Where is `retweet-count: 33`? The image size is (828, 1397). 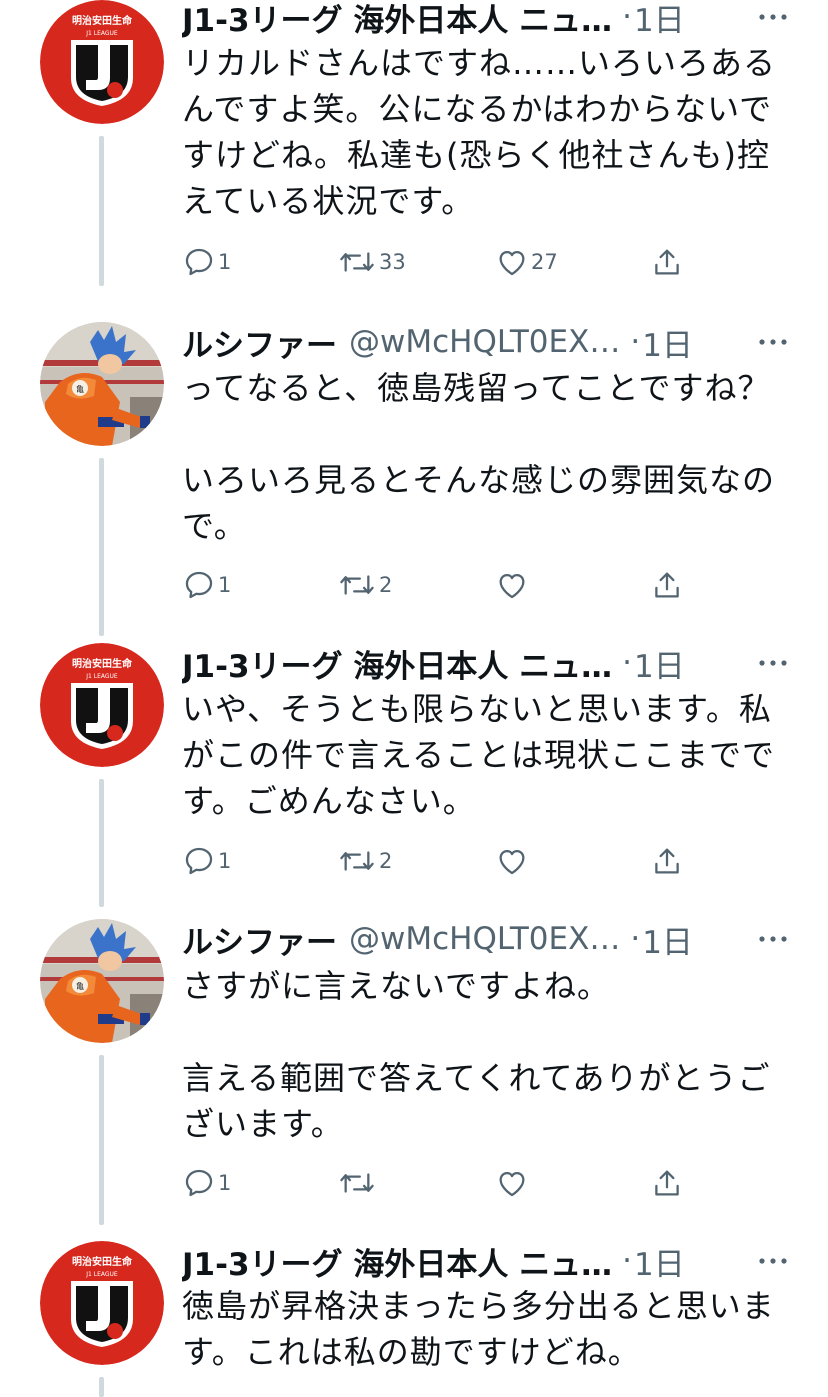 retweet-count: 33 is located at coordinates (392, 262).